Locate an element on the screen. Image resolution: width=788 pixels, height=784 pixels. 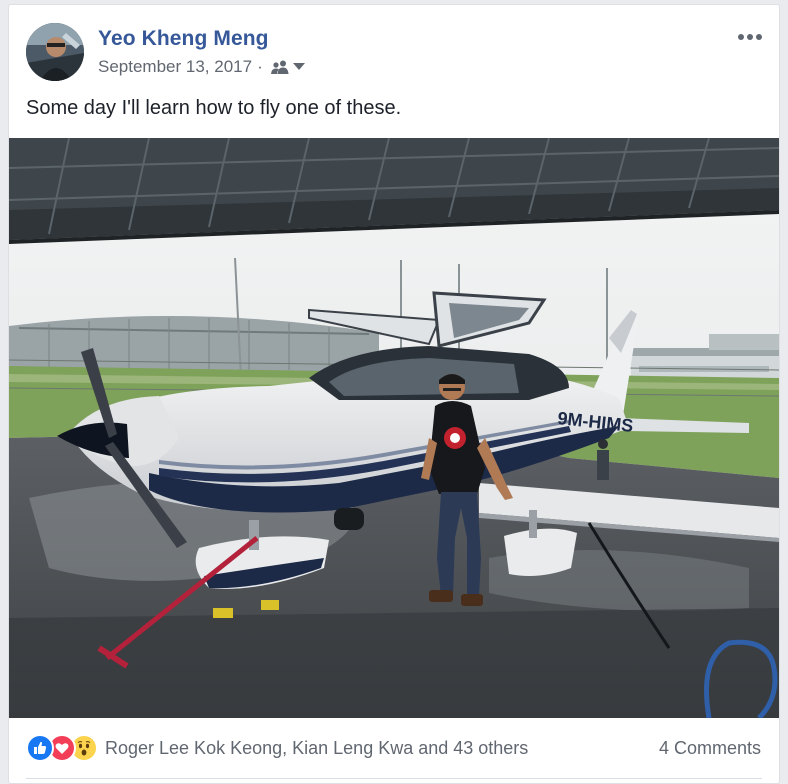
post-meta: September 13, 2017 · is located at coordinates (201, 67).